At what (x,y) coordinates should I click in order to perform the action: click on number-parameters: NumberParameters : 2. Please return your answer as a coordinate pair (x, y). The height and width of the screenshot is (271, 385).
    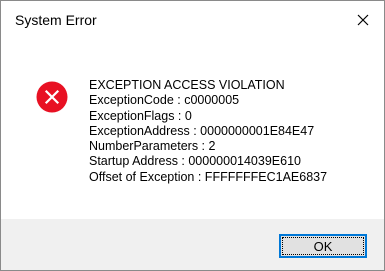
    Looking at the image, I should click on (152, 146).